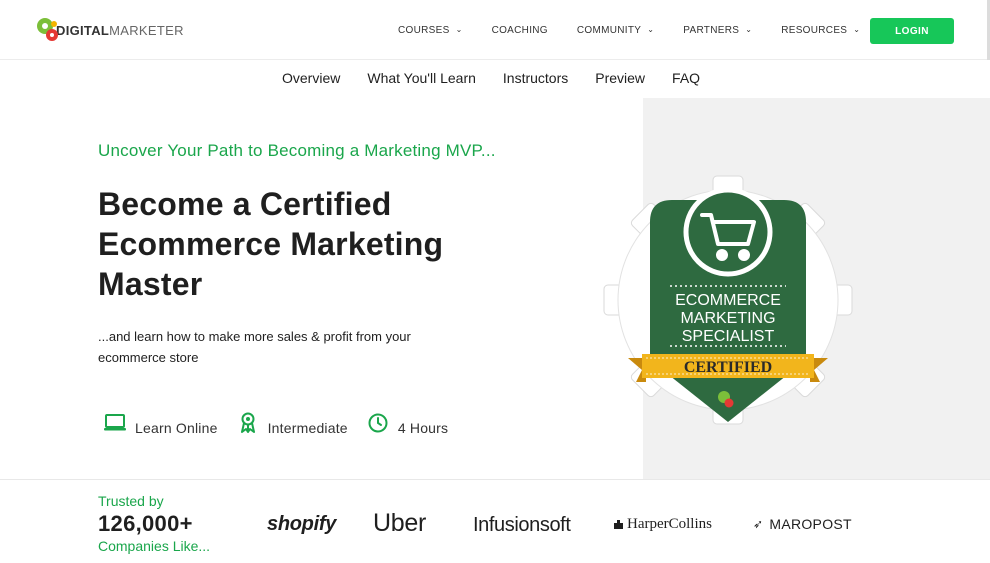  I want to click on login-button: LOGIN, so click(912, 31).